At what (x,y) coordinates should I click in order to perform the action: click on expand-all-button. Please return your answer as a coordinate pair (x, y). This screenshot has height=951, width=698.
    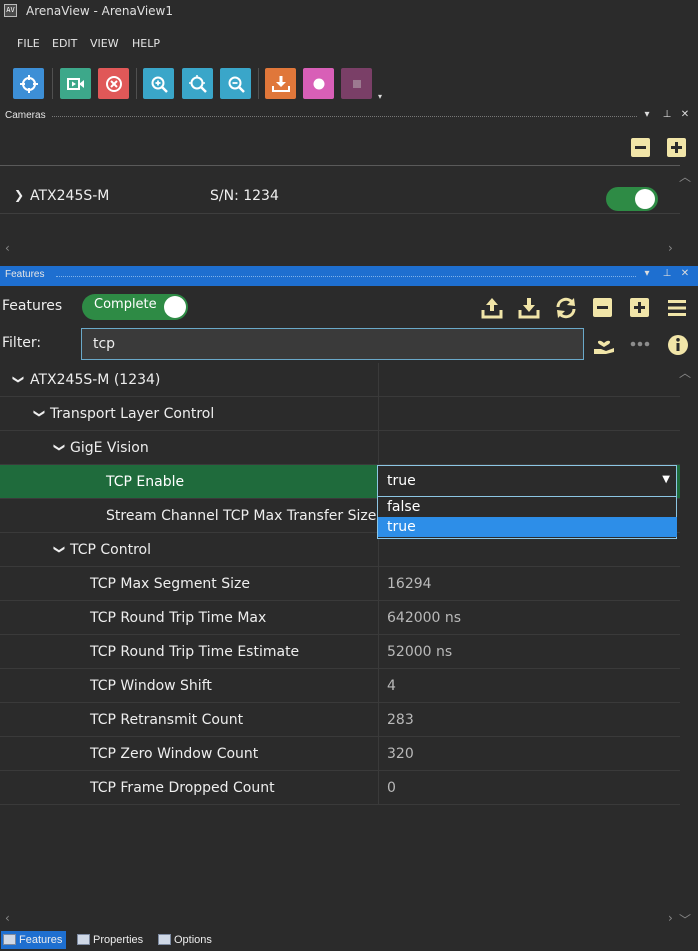
    Looking at the image, I should click on (676, 147).